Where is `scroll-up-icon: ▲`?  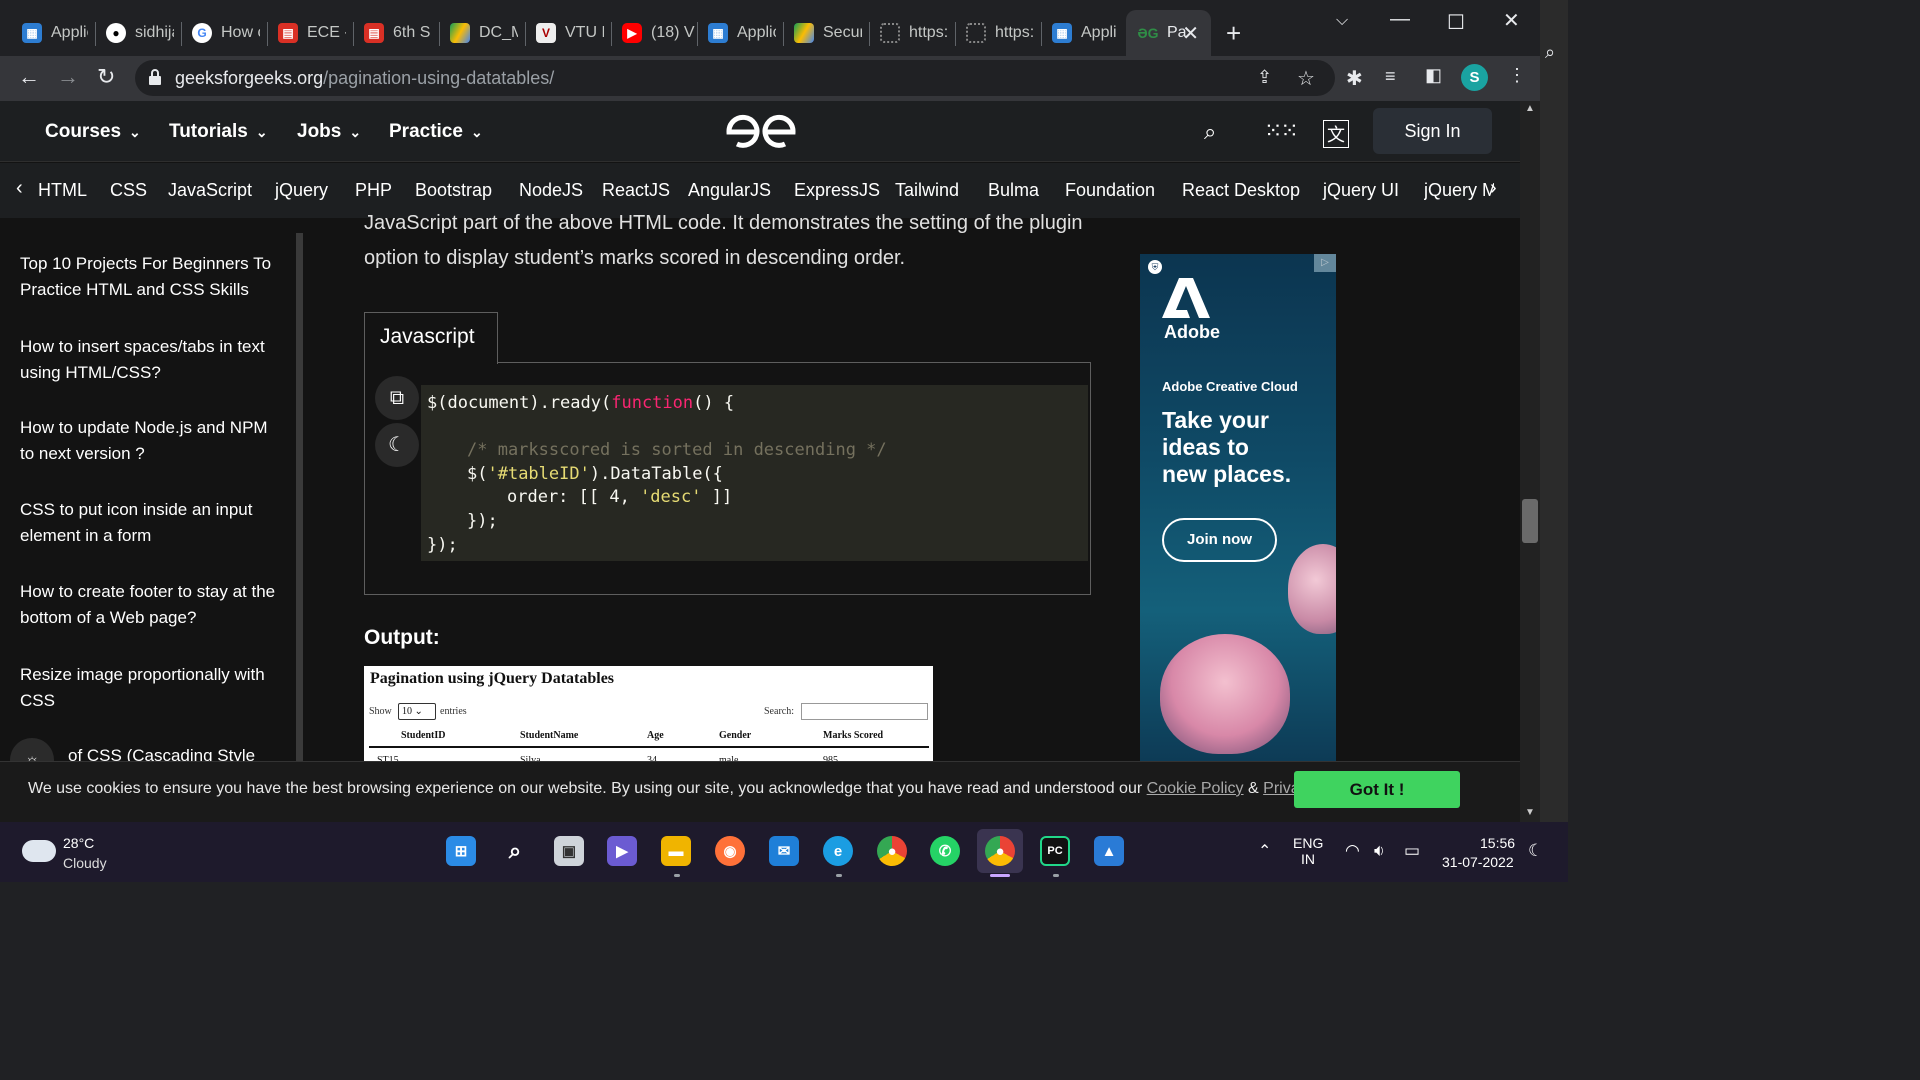
scroll-up-icon: ▲ is located at coordinates (1530, 108).